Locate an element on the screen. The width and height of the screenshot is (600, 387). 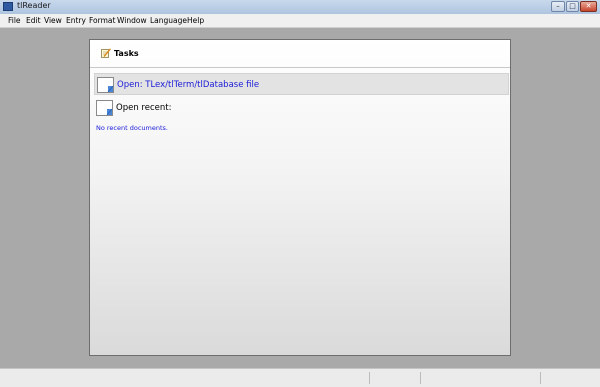
menu-help: Help is located at coordinates (195, 20).